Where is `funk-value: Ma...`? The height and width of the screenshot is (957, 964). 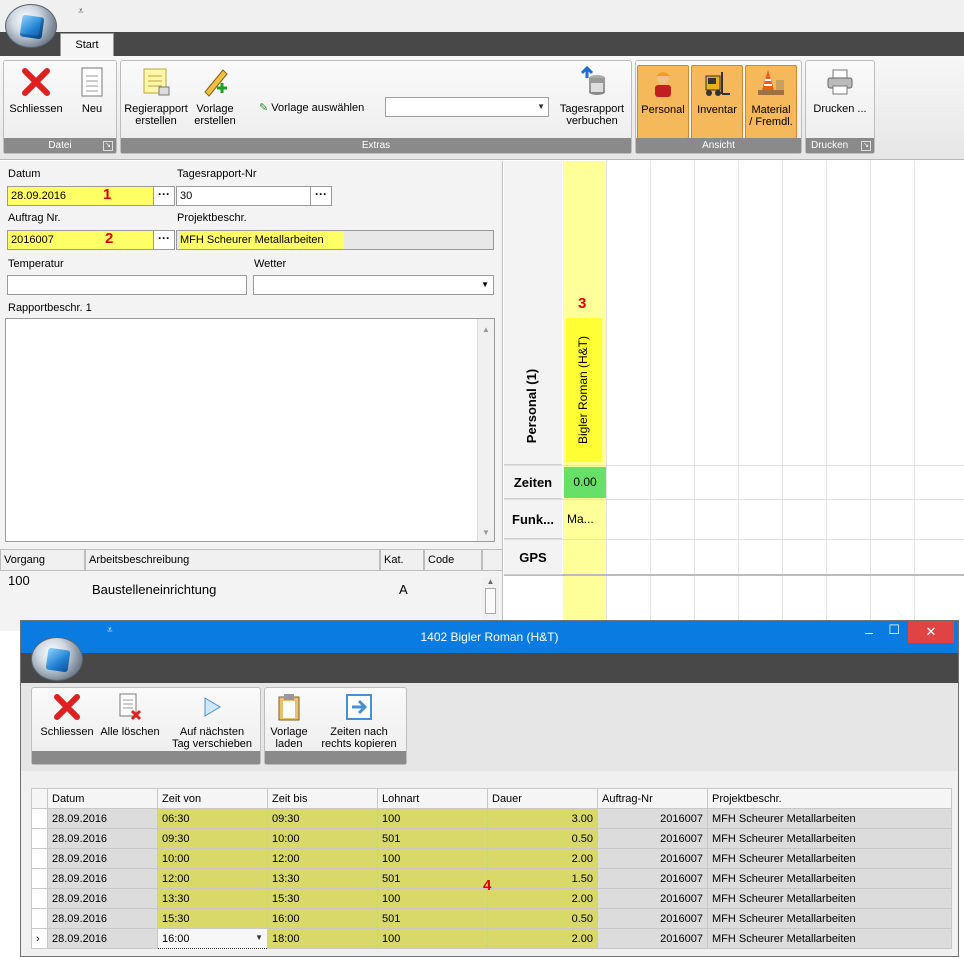 funk-value: Ma... is located at coordinates (580, 519).